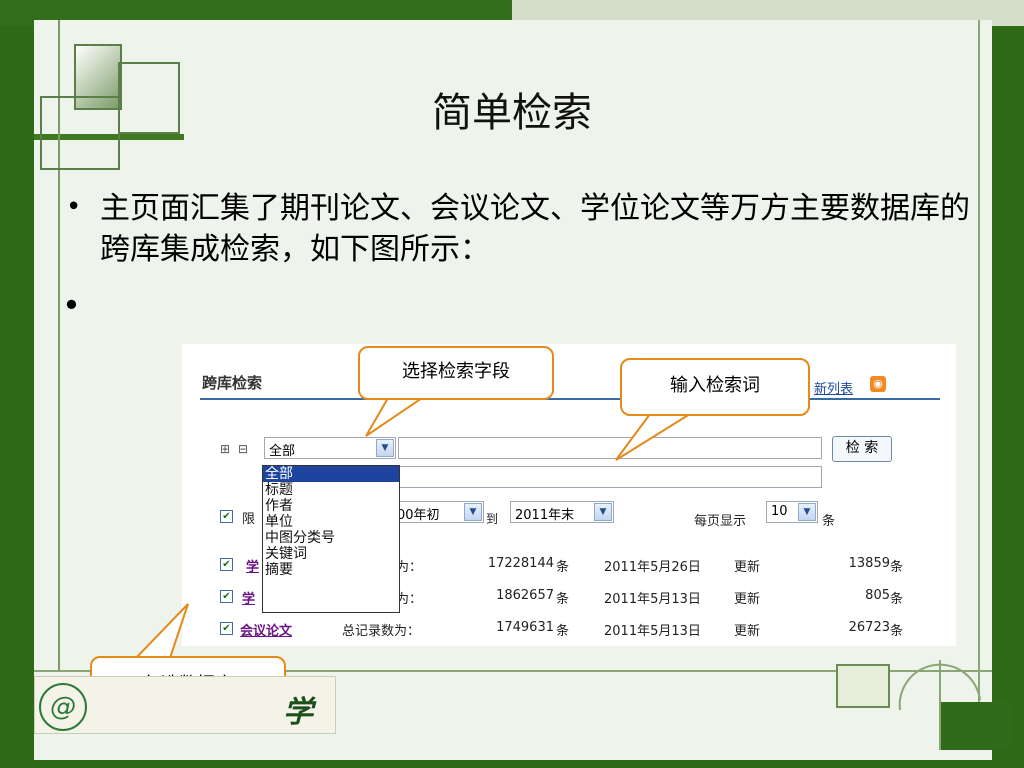  What do you see at coordinates (456, 373) in the screenshot?
I see `callout-select-field: 选择检索字段` at bounding box center [456, 373].